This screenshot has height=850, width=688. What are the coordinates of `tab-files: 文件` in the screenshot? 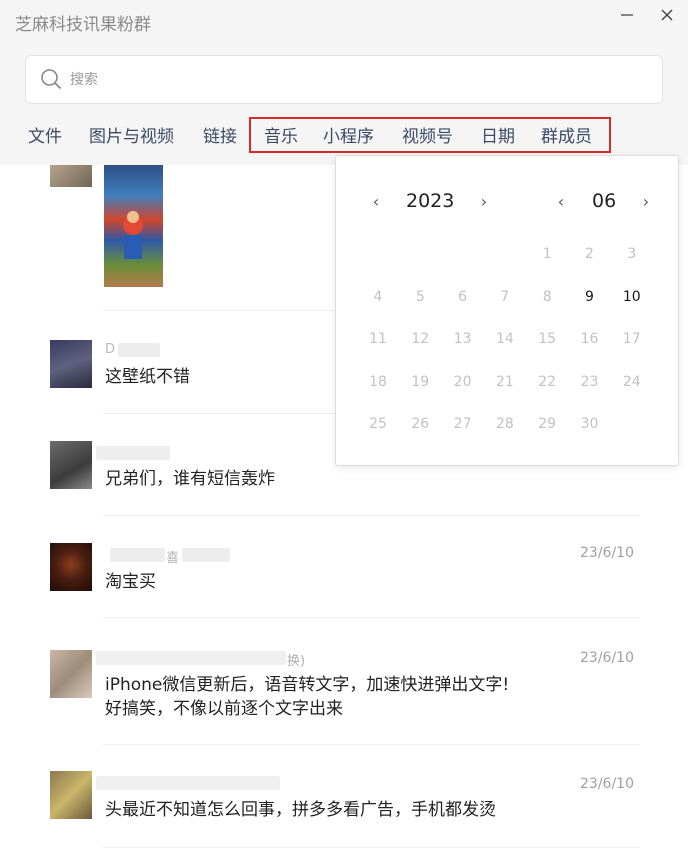 It's located at (45, 134).